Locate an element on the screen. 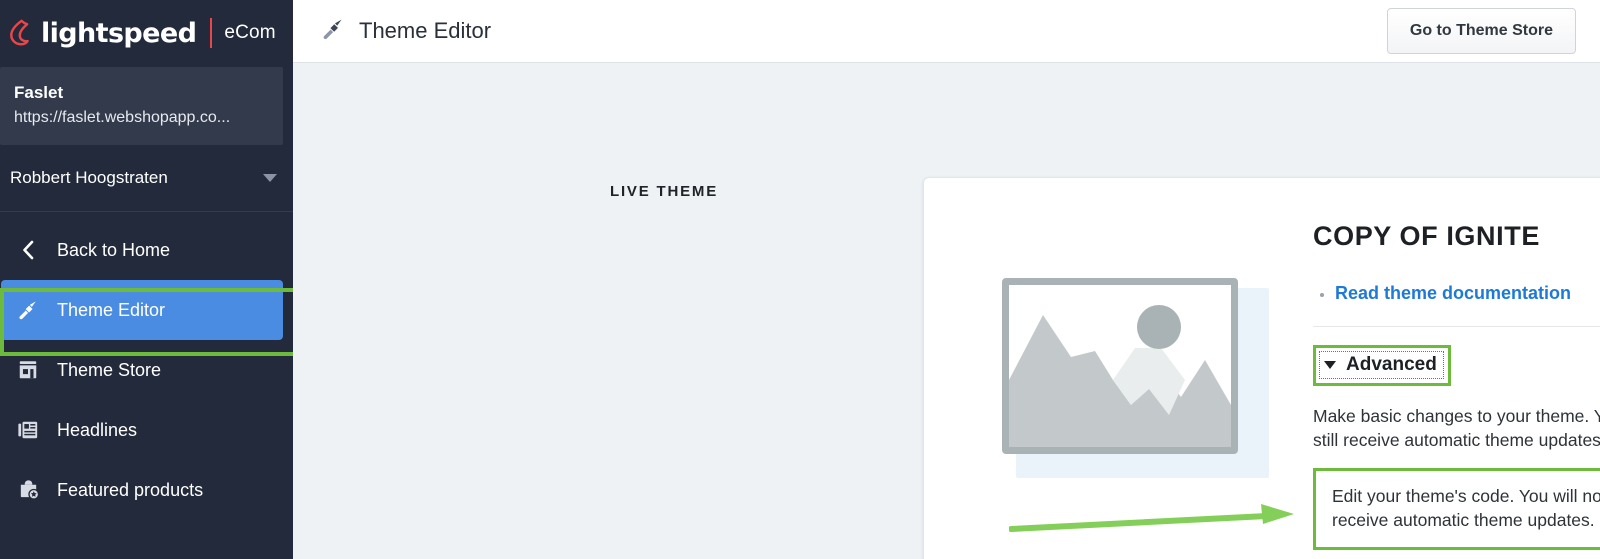 Image resolution: width=1600 pixels, height=559 pixels. advanced-toggle-row: Advanced is located at coordinates (1456, 365).